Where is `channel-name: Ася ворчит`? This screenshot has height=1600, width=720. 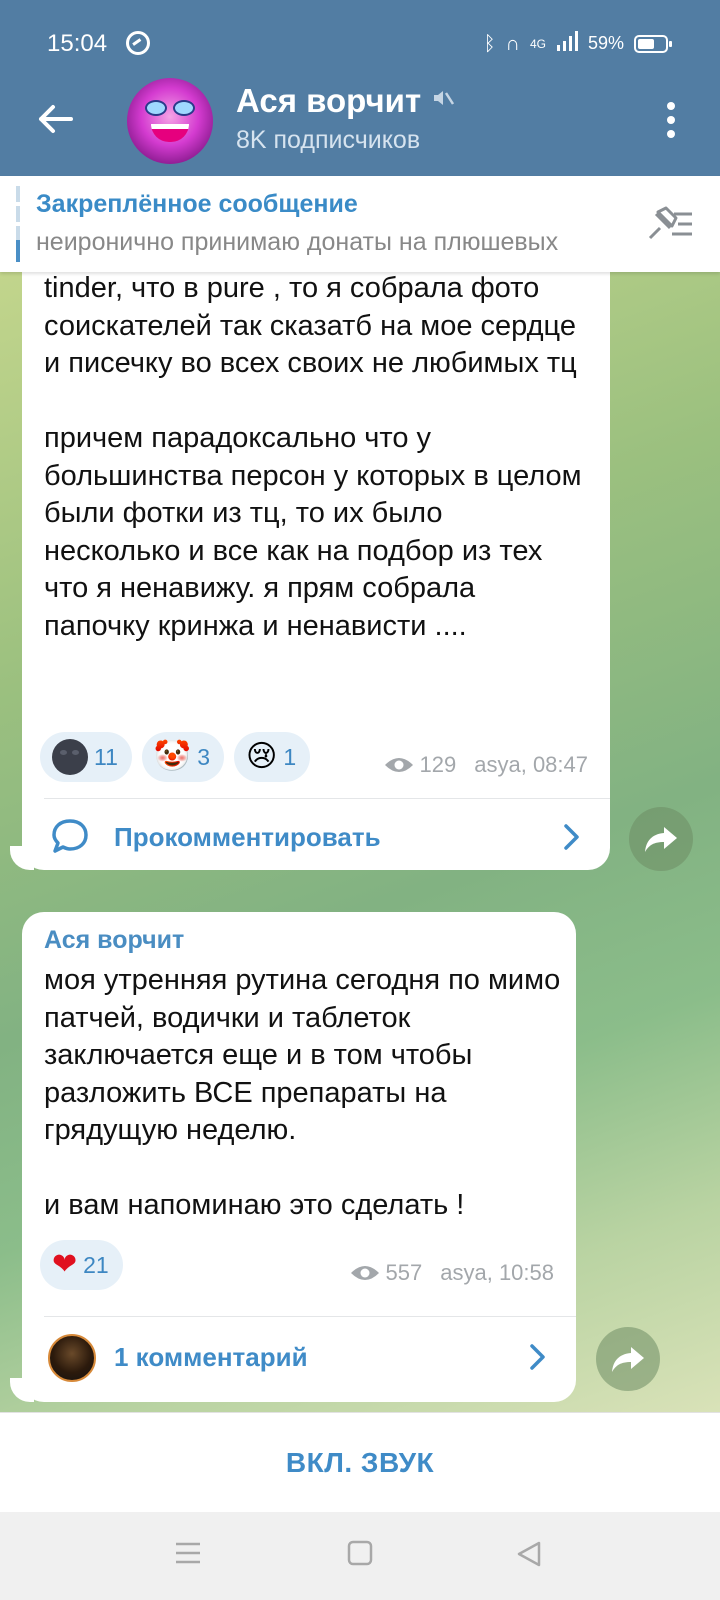
channel-name: Ася ворчит is located at coordinates (329, 100).